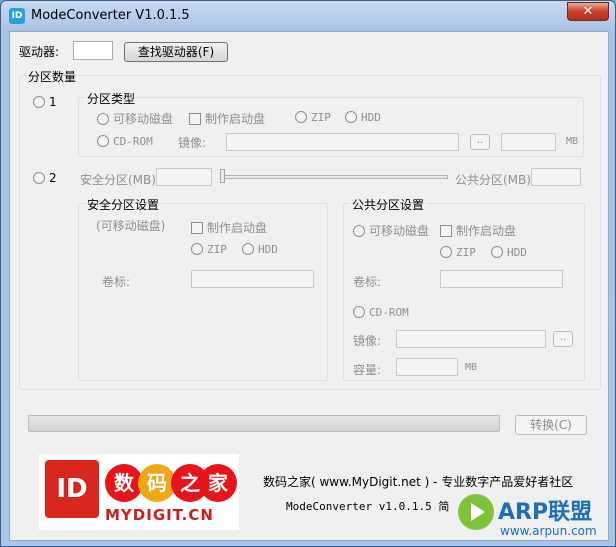 This screenshot has height=547, width=616. I want to click on logo-char-4: 家, so click(218, 483).